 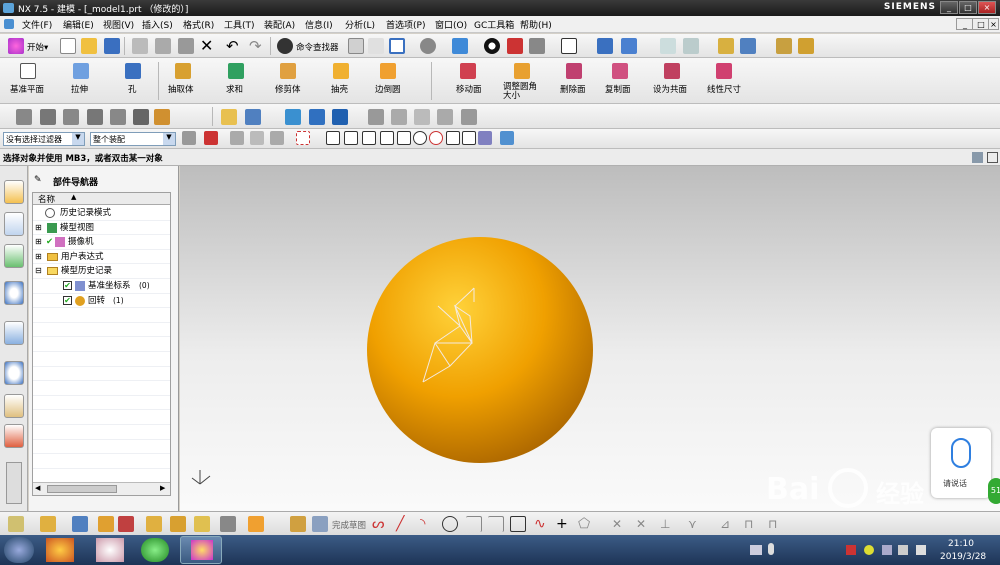 I want to click on motion-icon, so click(x=748, y=46).